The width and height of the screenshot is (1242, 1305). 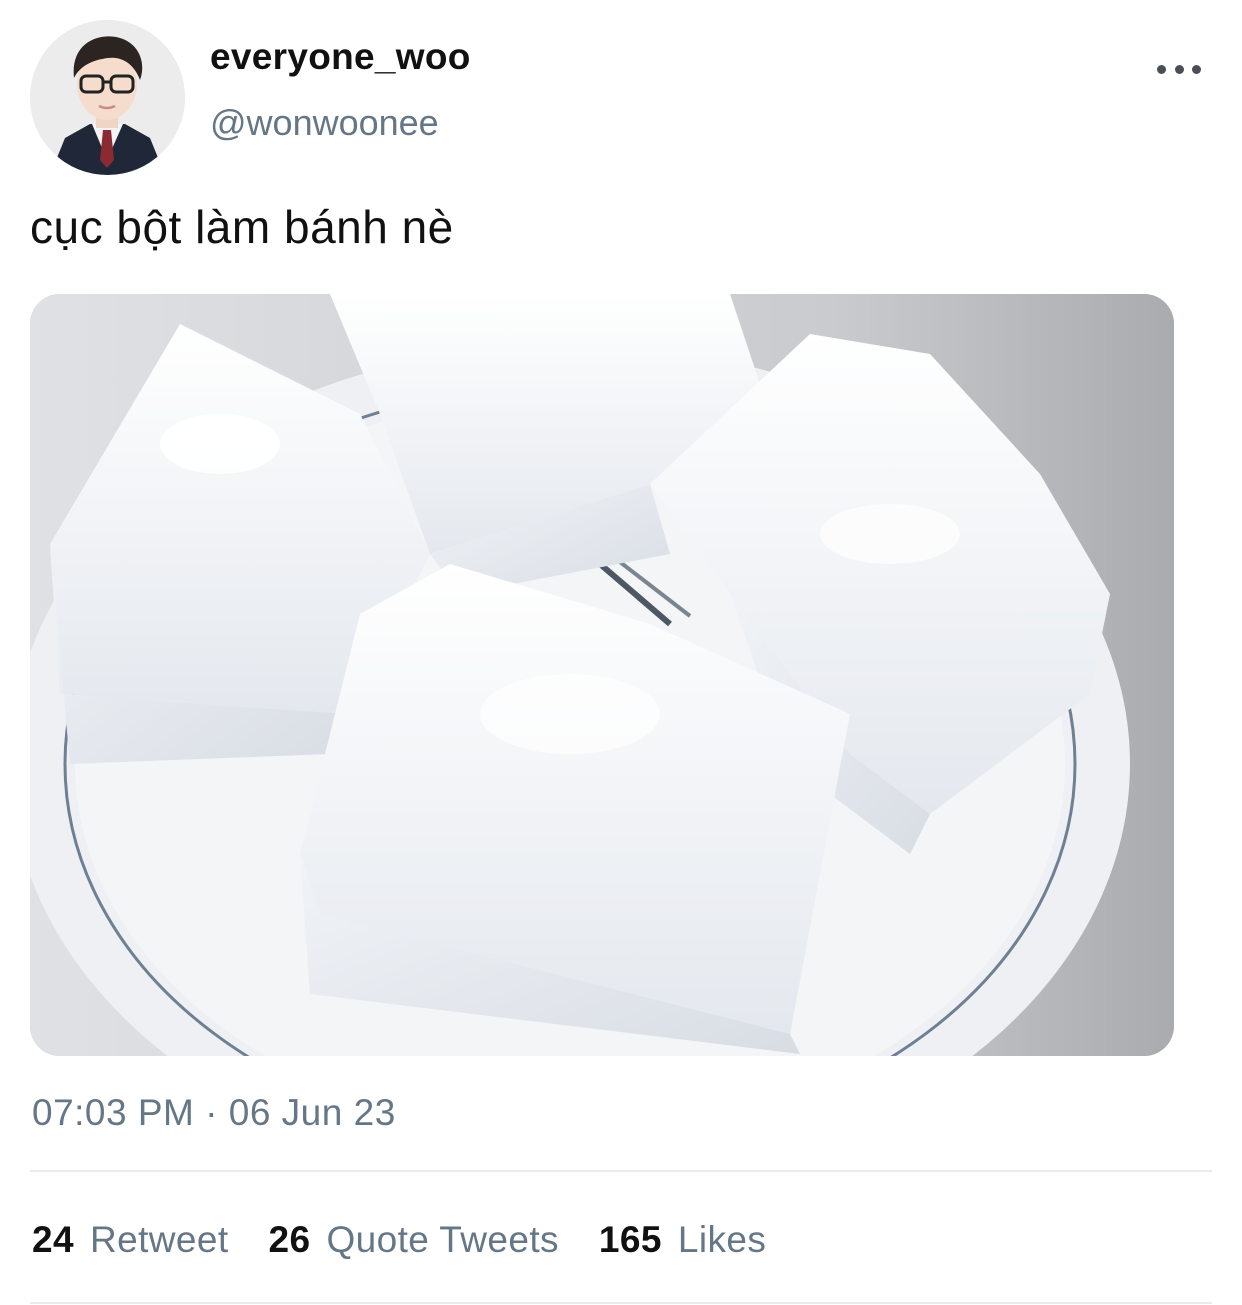 I want to click on more-options-icon, so click(x=1179, y=69).